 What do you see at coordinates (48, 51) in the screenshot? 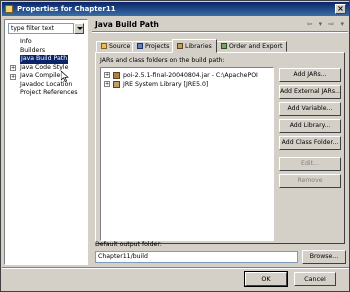
I see `tree-item-builders: Builders` at bounding box center [48, 51].